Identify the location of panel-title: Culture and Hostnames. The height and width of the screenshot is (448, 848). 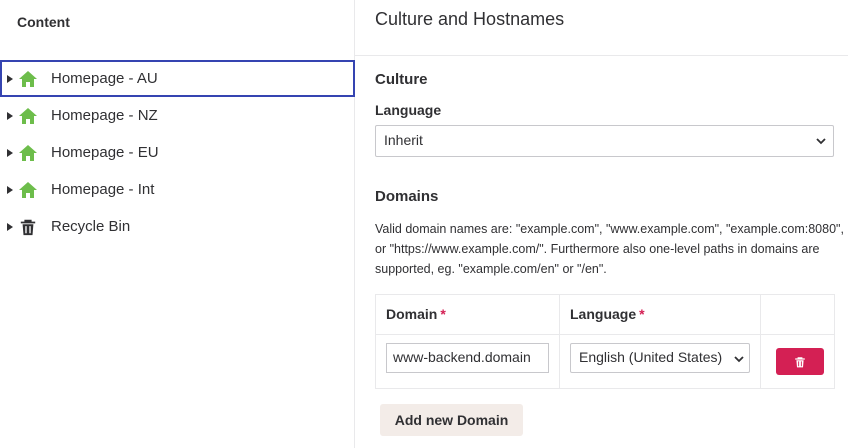
(601, 28).